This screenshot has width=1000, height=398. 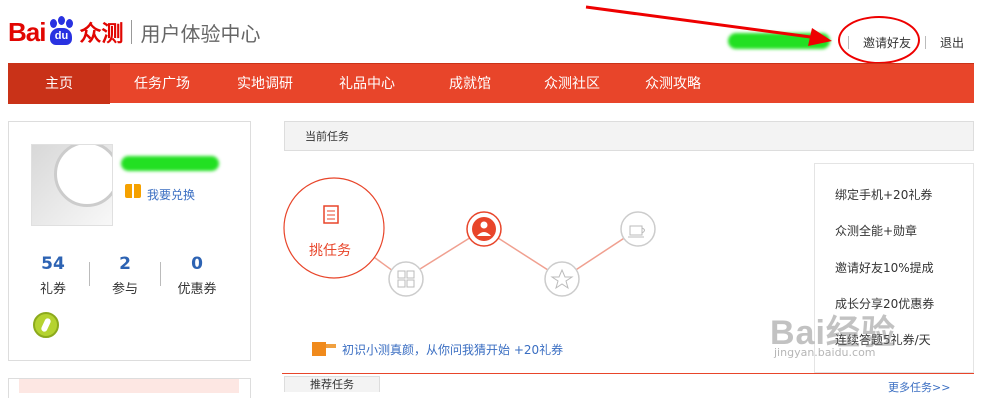 I want to click on pick-task-node, so click(x=334, y=228).